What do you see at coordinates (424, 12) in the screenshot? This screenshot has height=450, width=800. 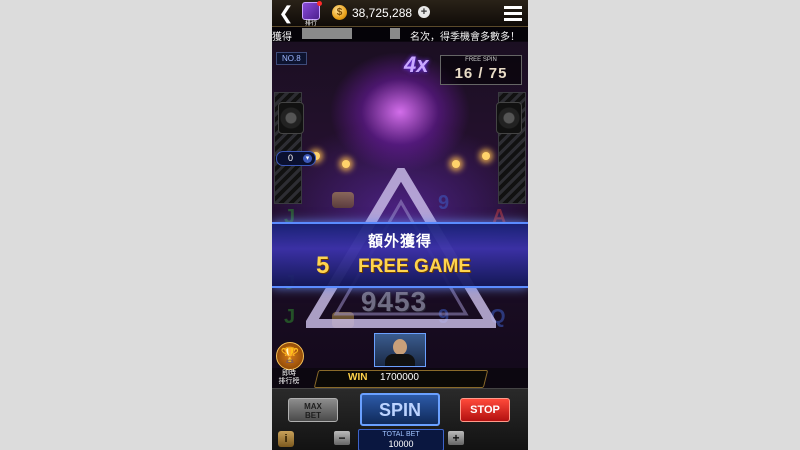 I see `add-coins-button: +` at bounding box center [424, 12].